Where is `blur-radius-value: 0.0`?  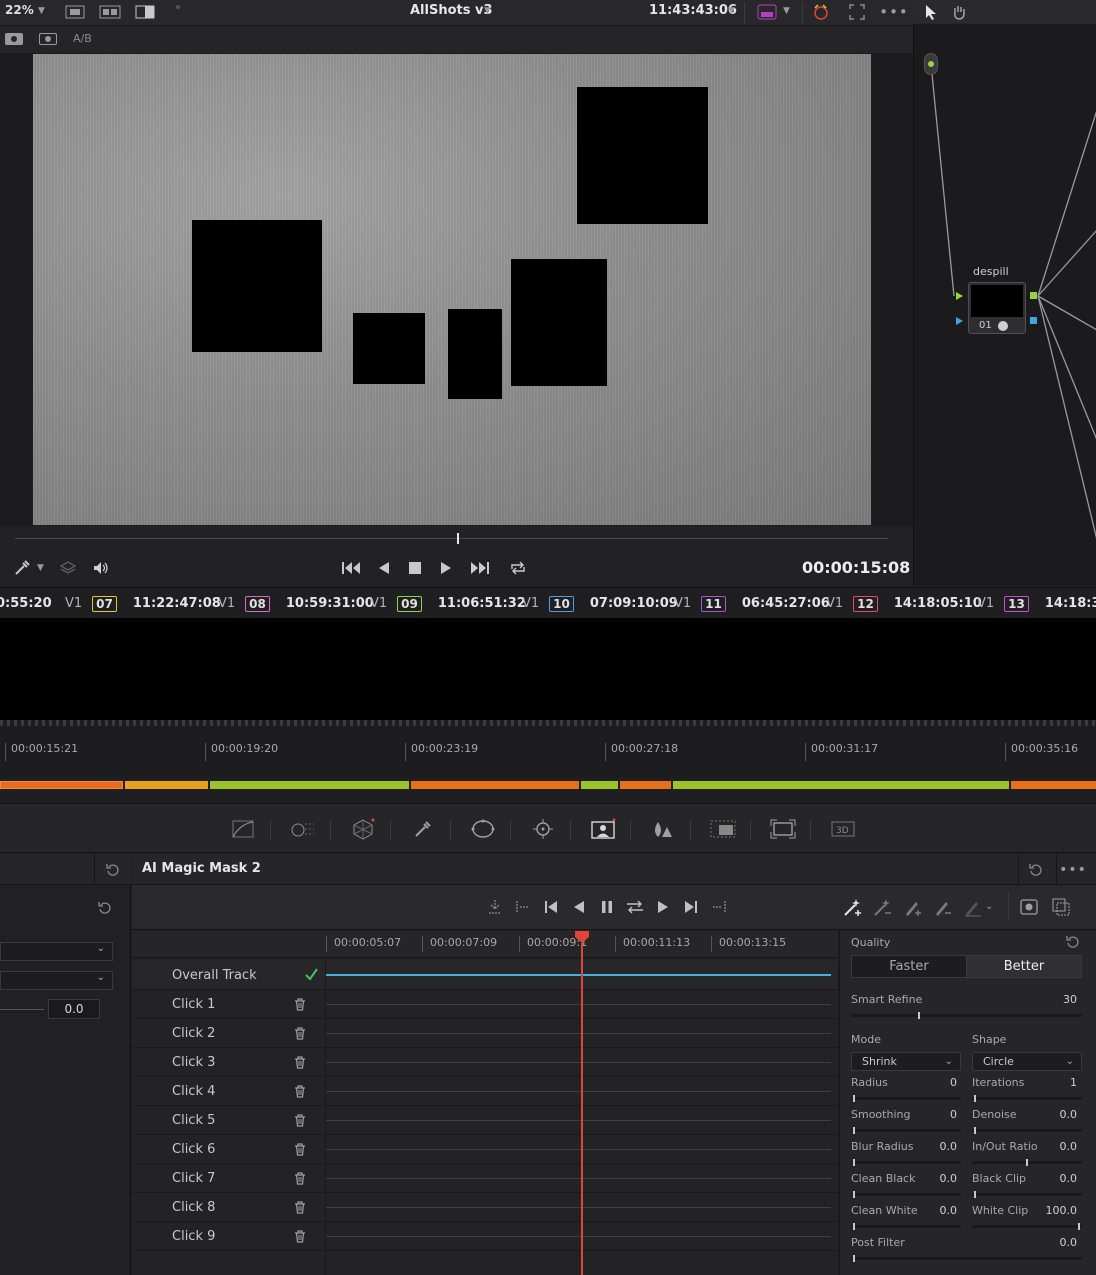
blur-radius-value: 0.0 is located at coordinates (929, 1146).